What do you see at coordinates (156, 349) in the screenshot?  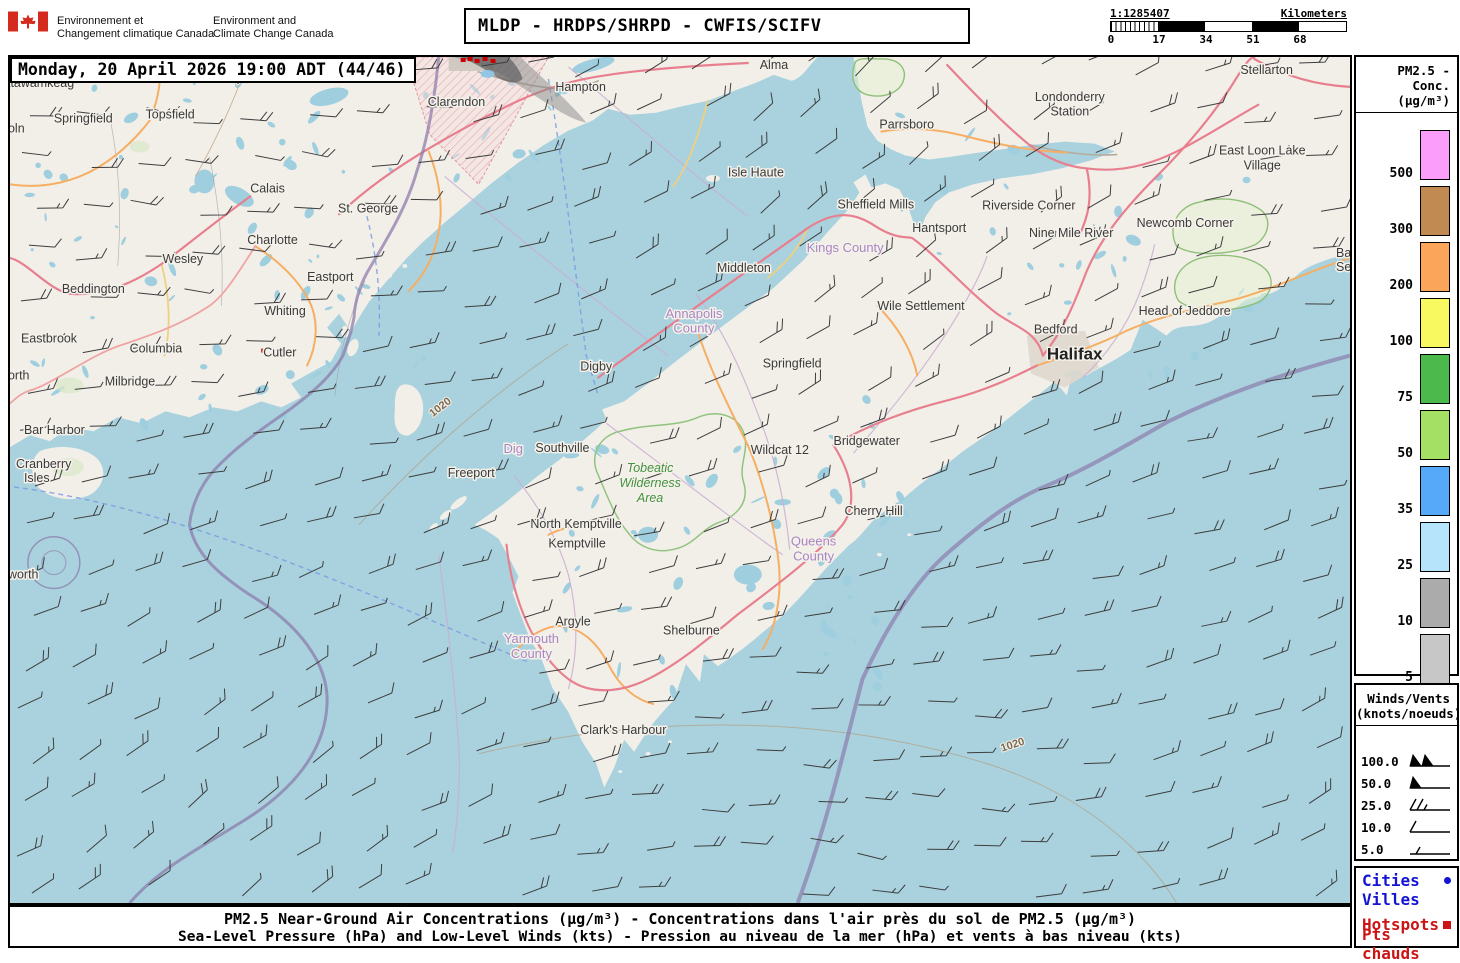 I see `svg-text: Columbia` at bounding box center [156, 349].